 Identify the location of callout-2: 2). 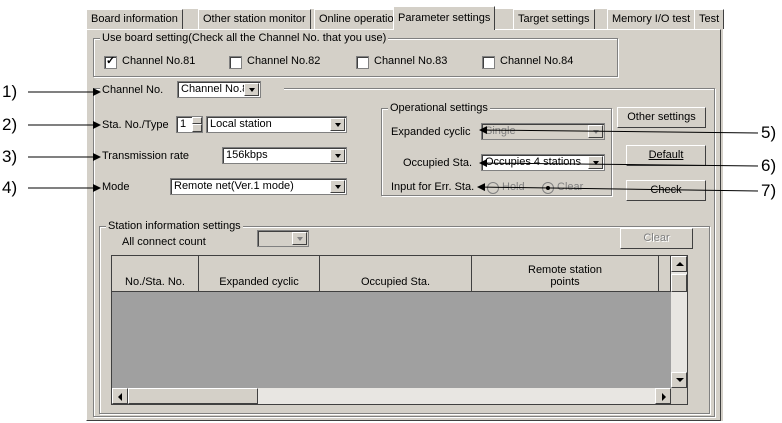
(10, 124).